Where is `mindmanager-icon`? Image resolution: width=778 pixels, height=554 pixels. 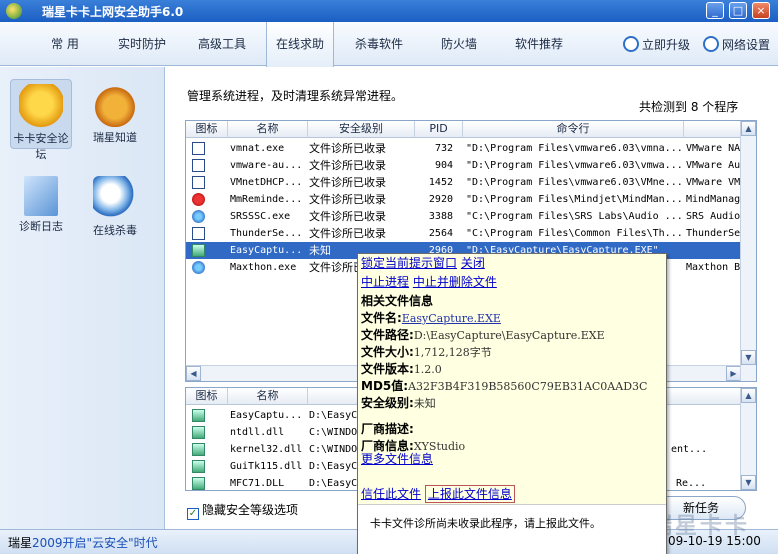
mindmanager-icon is located at coordinates (198, 199).